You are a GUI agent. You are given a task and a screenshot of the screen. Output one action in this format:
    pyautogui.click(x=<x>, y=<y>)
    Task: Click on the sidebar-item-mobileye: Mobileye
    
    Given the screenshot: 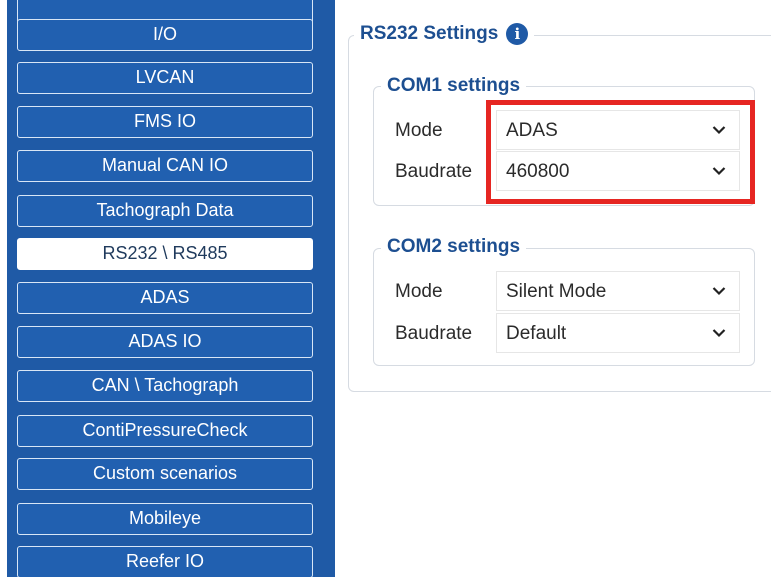 What is the action you would take?
    pyautogui.click(x=165, y=519)
    